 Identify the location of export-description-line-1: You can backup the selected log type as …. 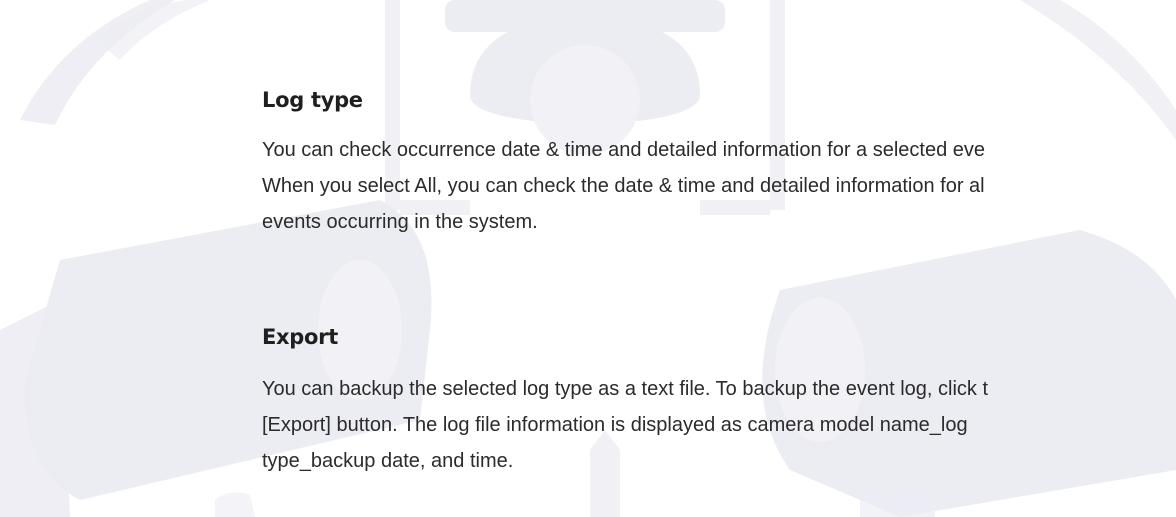
(625, 389).